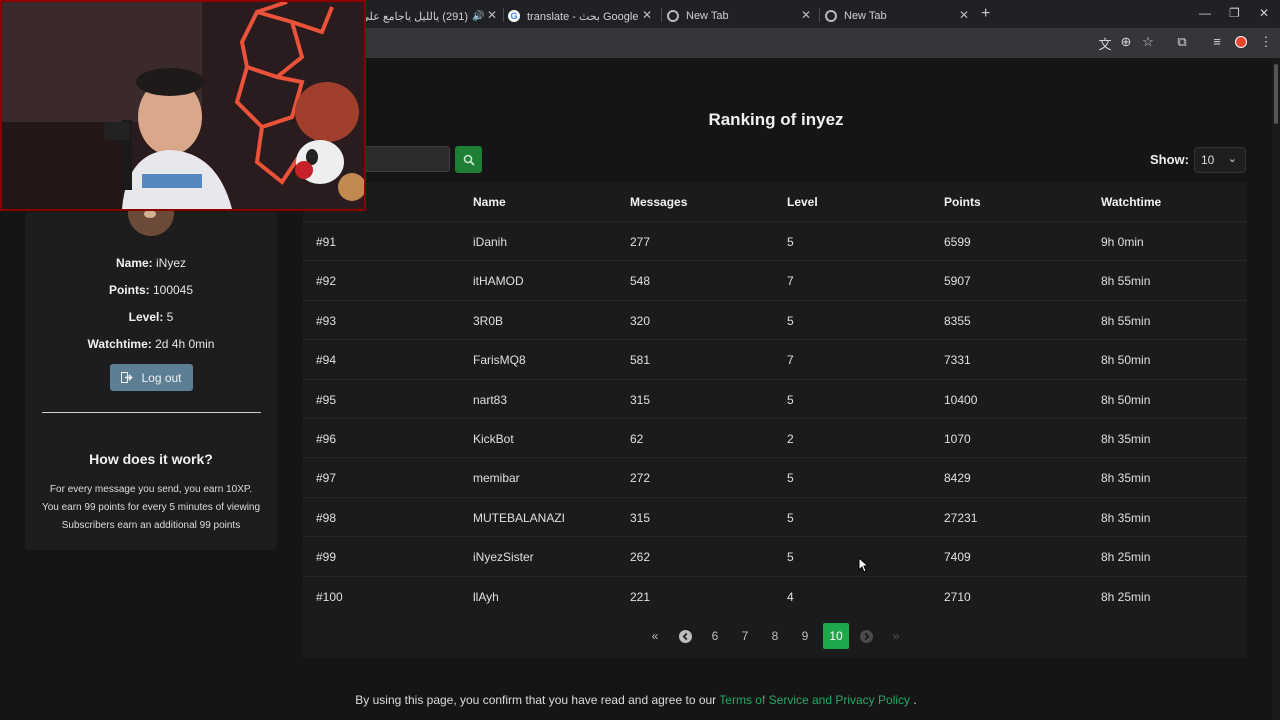 The height and width of the screenshot is (720, 1280). Describe the element at coordinates (151, 290) in the screenshot. I see `profile-points: Points: 100045` at that location.